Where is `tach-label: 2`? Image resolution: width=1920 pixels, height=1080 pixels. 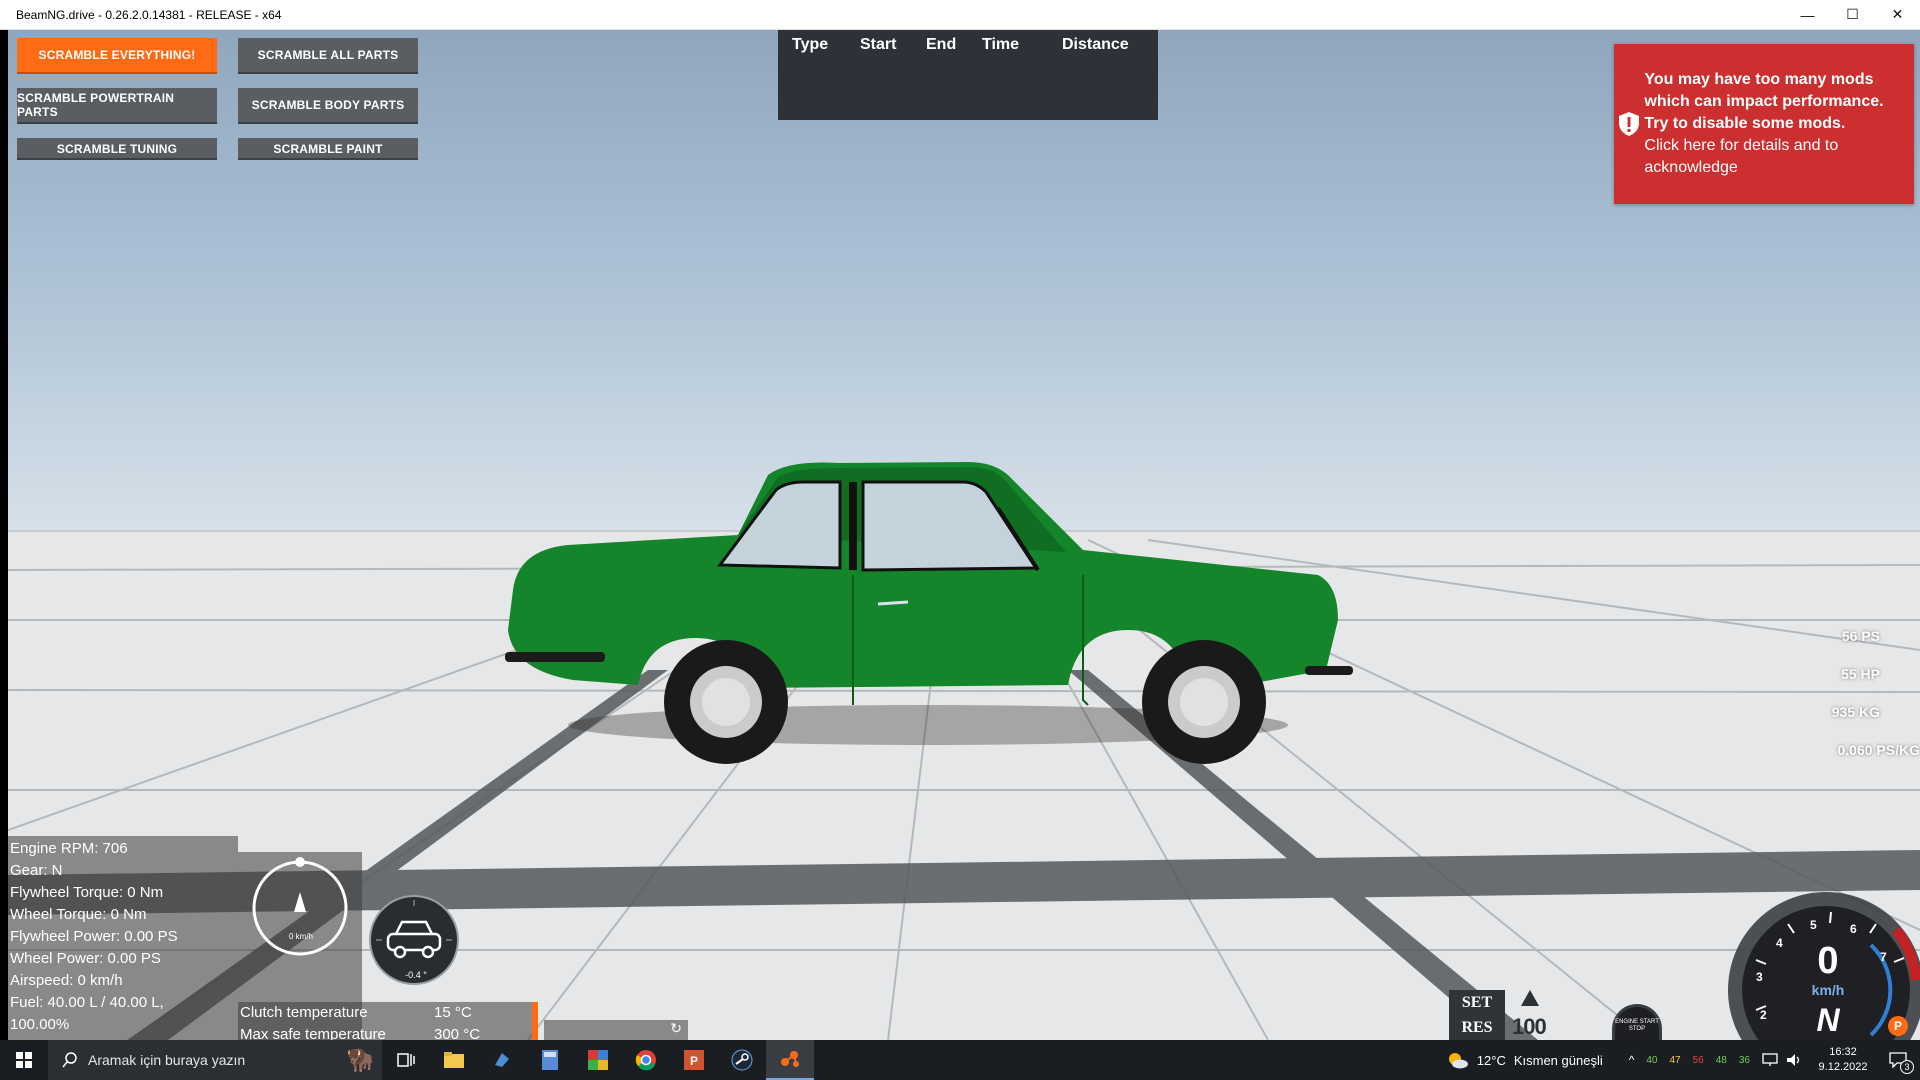 tach-label: 2 is located at coordinates (1763, 1015).